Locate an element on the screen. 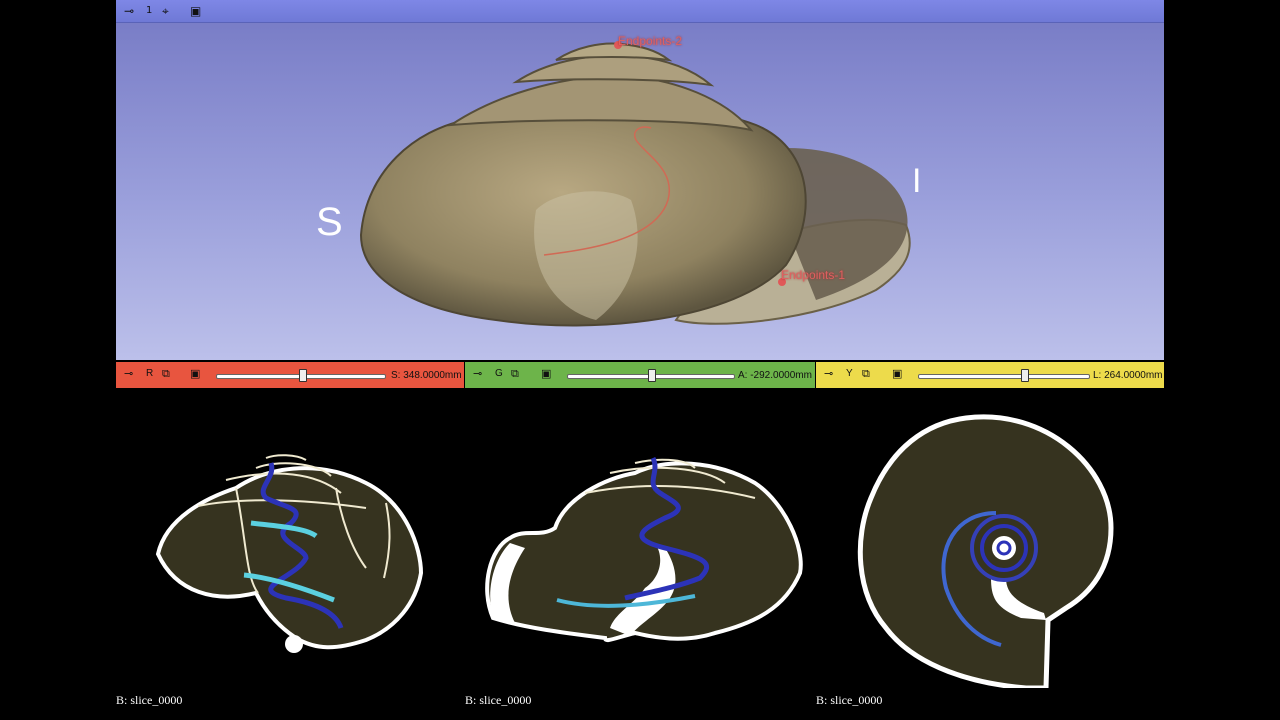 This screenshot has height=720, width=1280. slice-offset-value: A: -292.0000mm is located at coordinates (775, 375).